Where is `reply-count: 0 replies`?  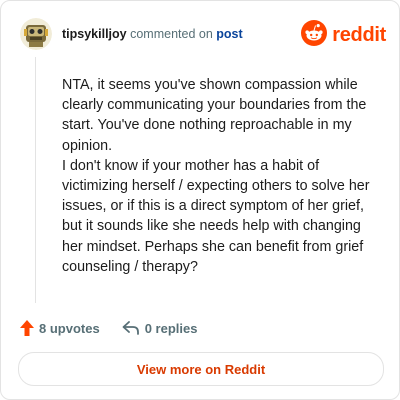
reply-count: 0 replies is located at coordinates (171, 328).